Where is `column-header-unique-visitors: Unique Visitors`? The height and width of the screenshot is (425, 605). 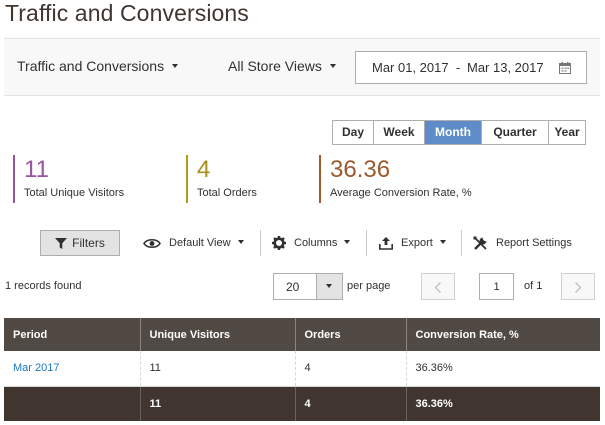
column-header-unique-visitors: Unique Visitors is located at coordinates (217, 334).